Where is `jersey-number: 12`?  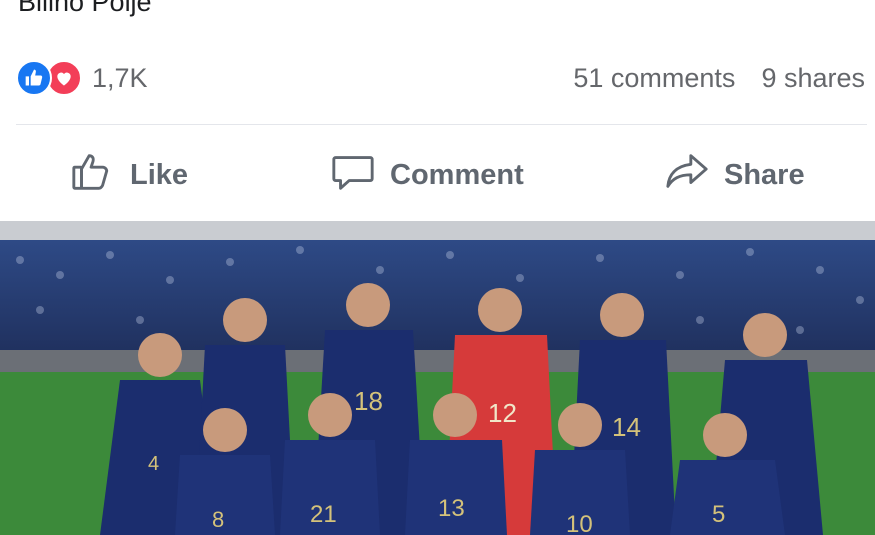 jersey-number: 12 is located at coordinates (502, 413).